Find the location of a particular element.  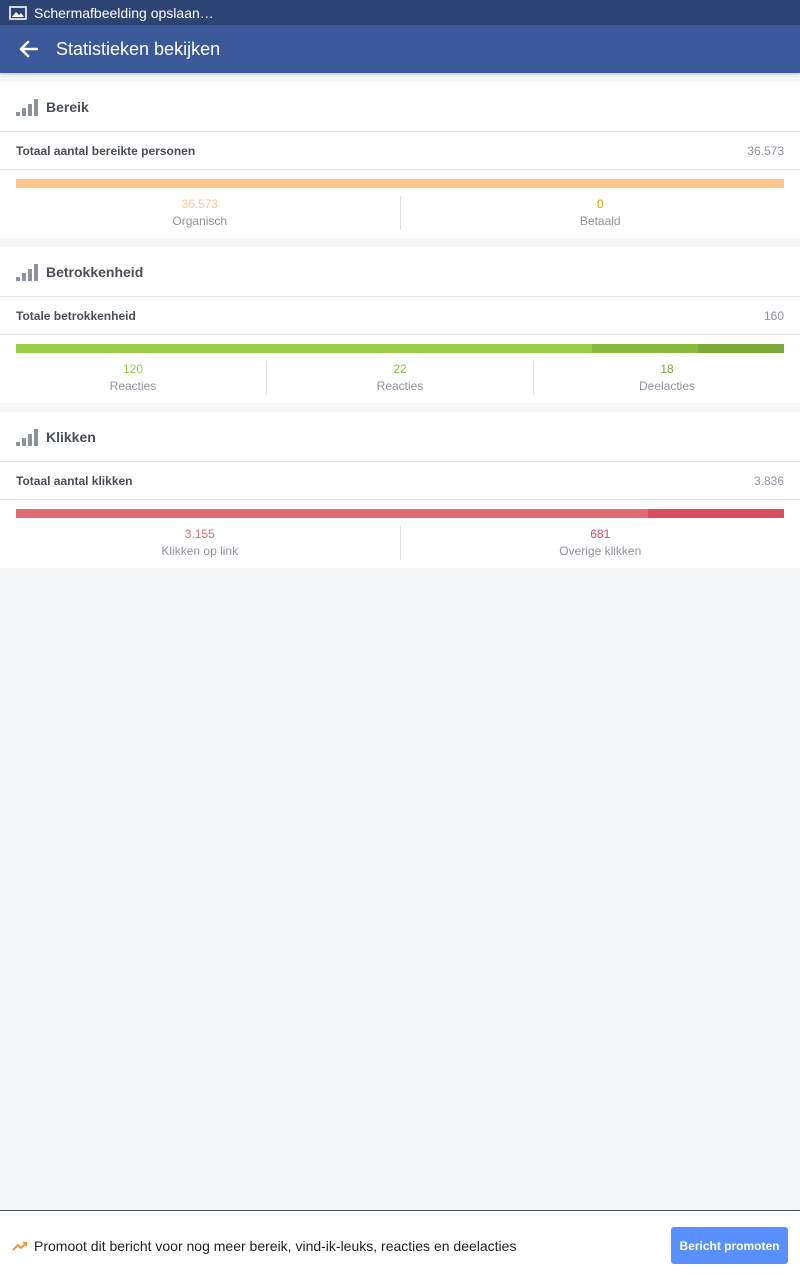

reach-organic-value: 36.573 is located at coordinates (200, 204).